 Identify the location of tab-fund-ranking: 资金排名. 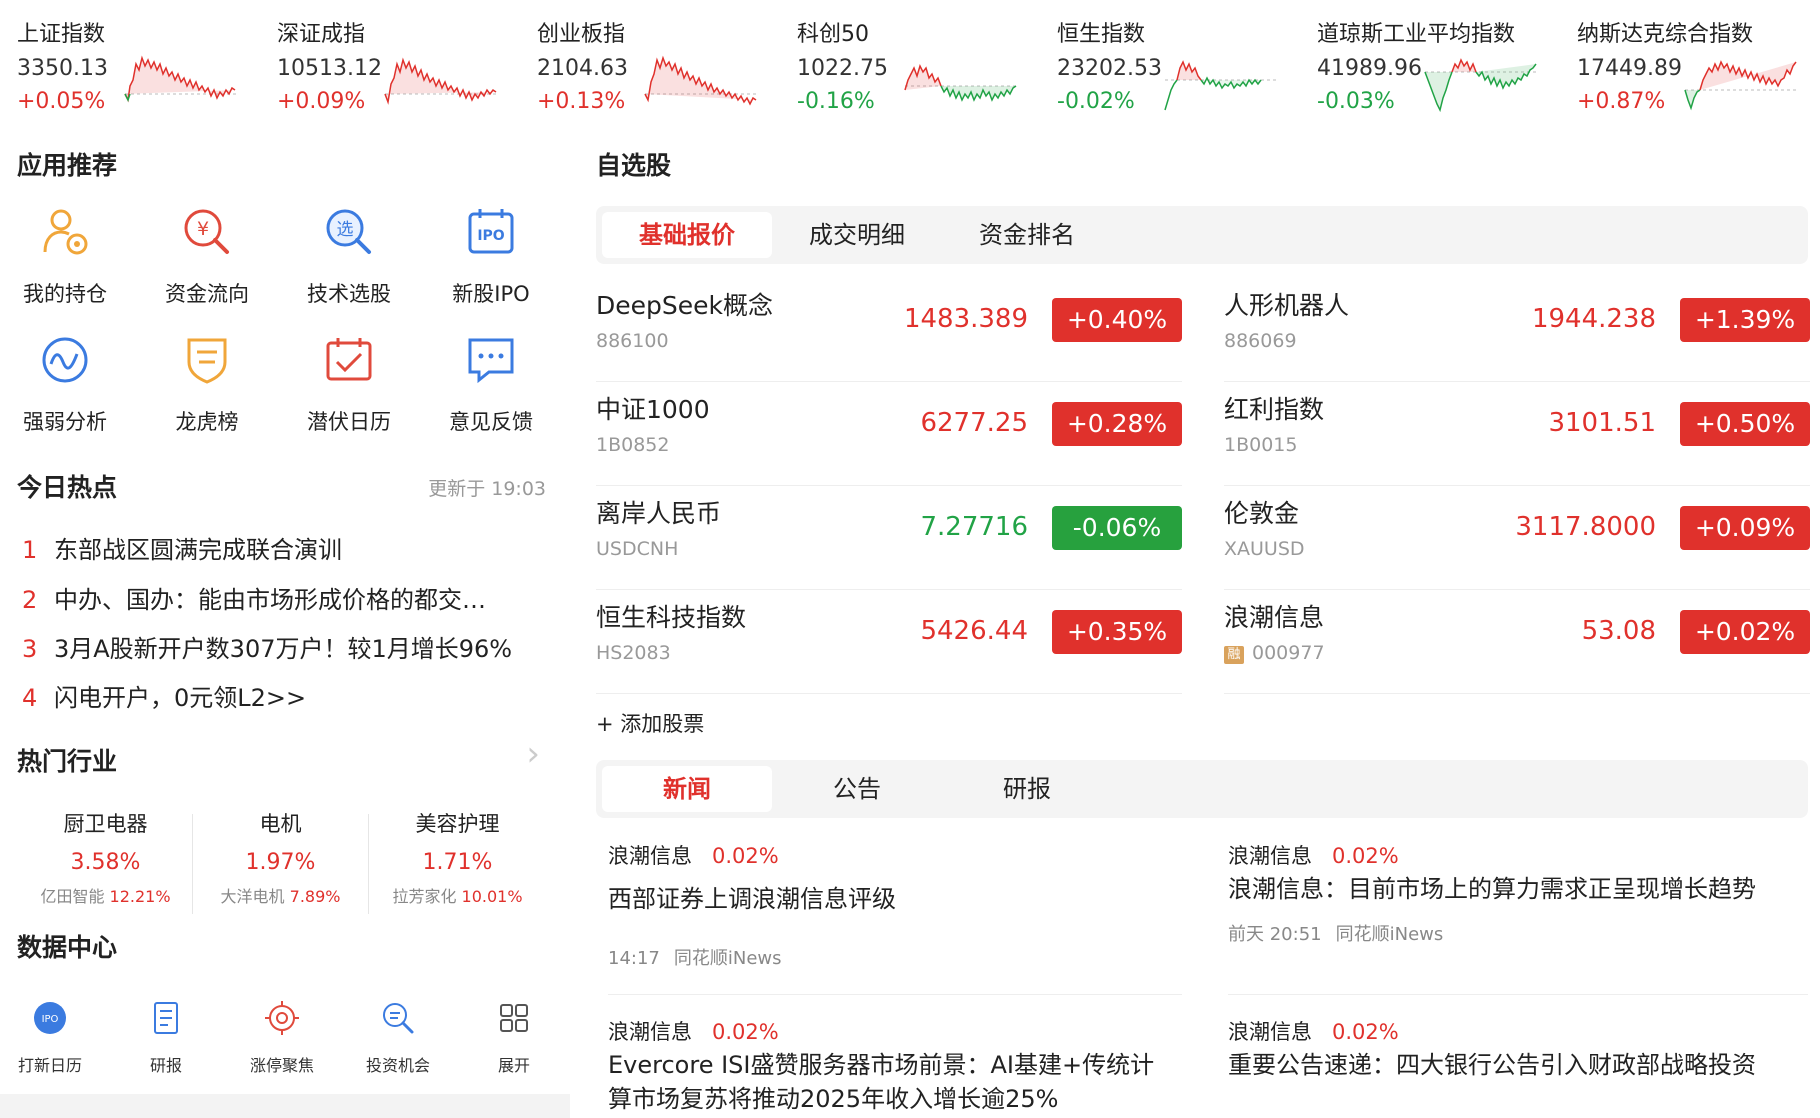
(1027, 235).